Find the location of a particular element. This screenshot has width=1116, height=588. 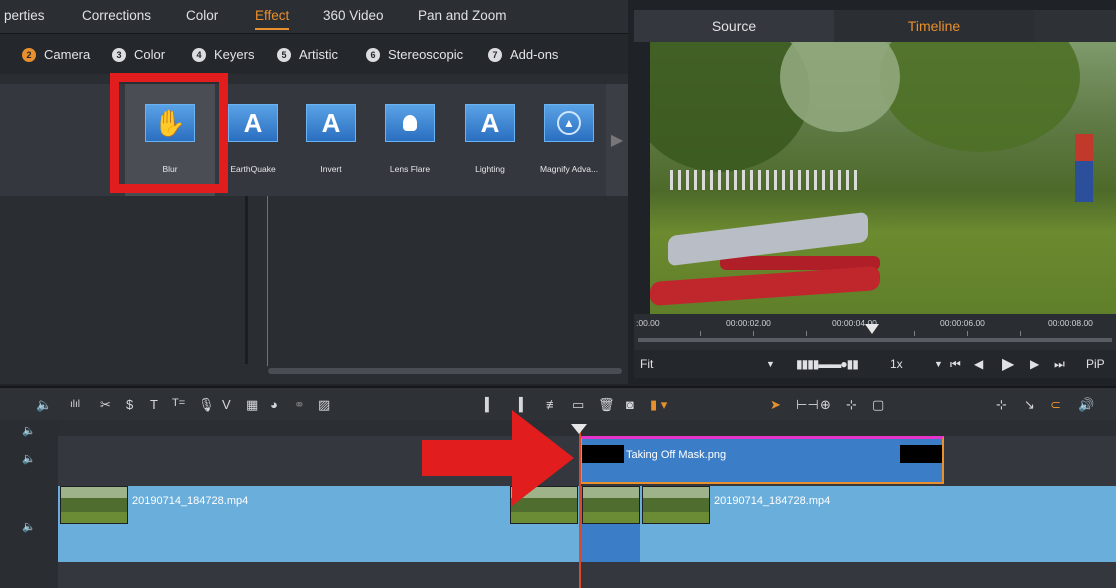

magnet-icon: ⊂ is located at coordinates (1055, 405).